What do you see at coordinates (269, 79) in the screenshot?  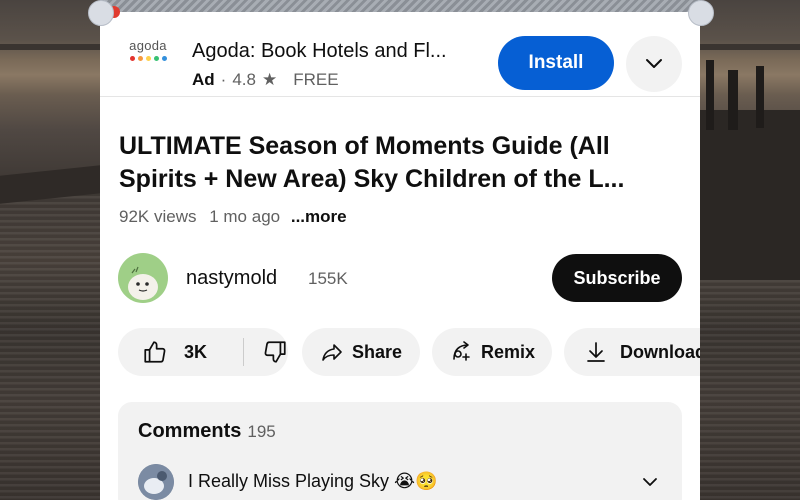 I see `star-icon: ★` at bounding box center [269, 79].